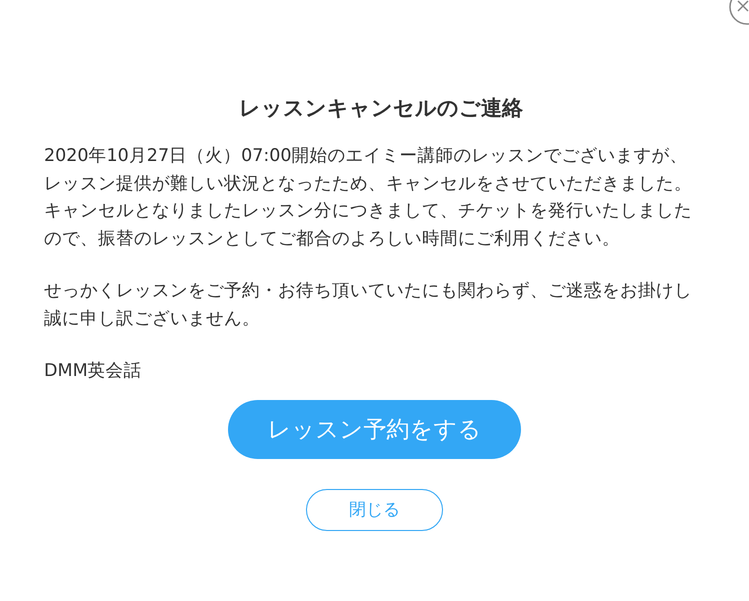  What do you see at coordinates (381, 108) in the screenshot?
I see `dialog-title: レッスンキャンセルのご連絡` at bounding box center [381, 108].